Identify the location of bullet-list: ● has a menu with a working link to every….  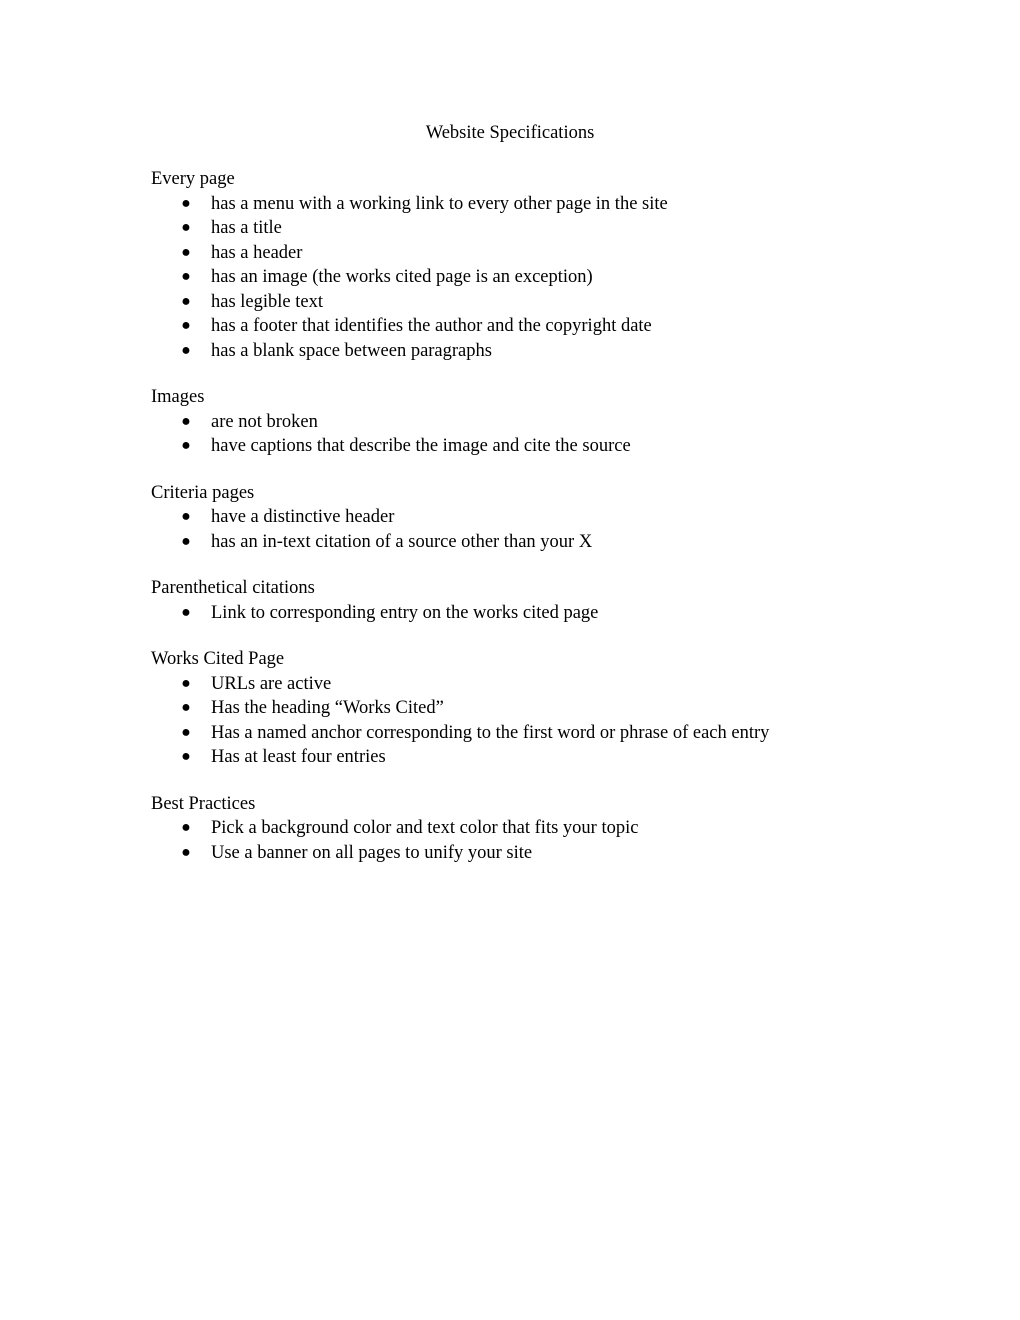
(551, 278).